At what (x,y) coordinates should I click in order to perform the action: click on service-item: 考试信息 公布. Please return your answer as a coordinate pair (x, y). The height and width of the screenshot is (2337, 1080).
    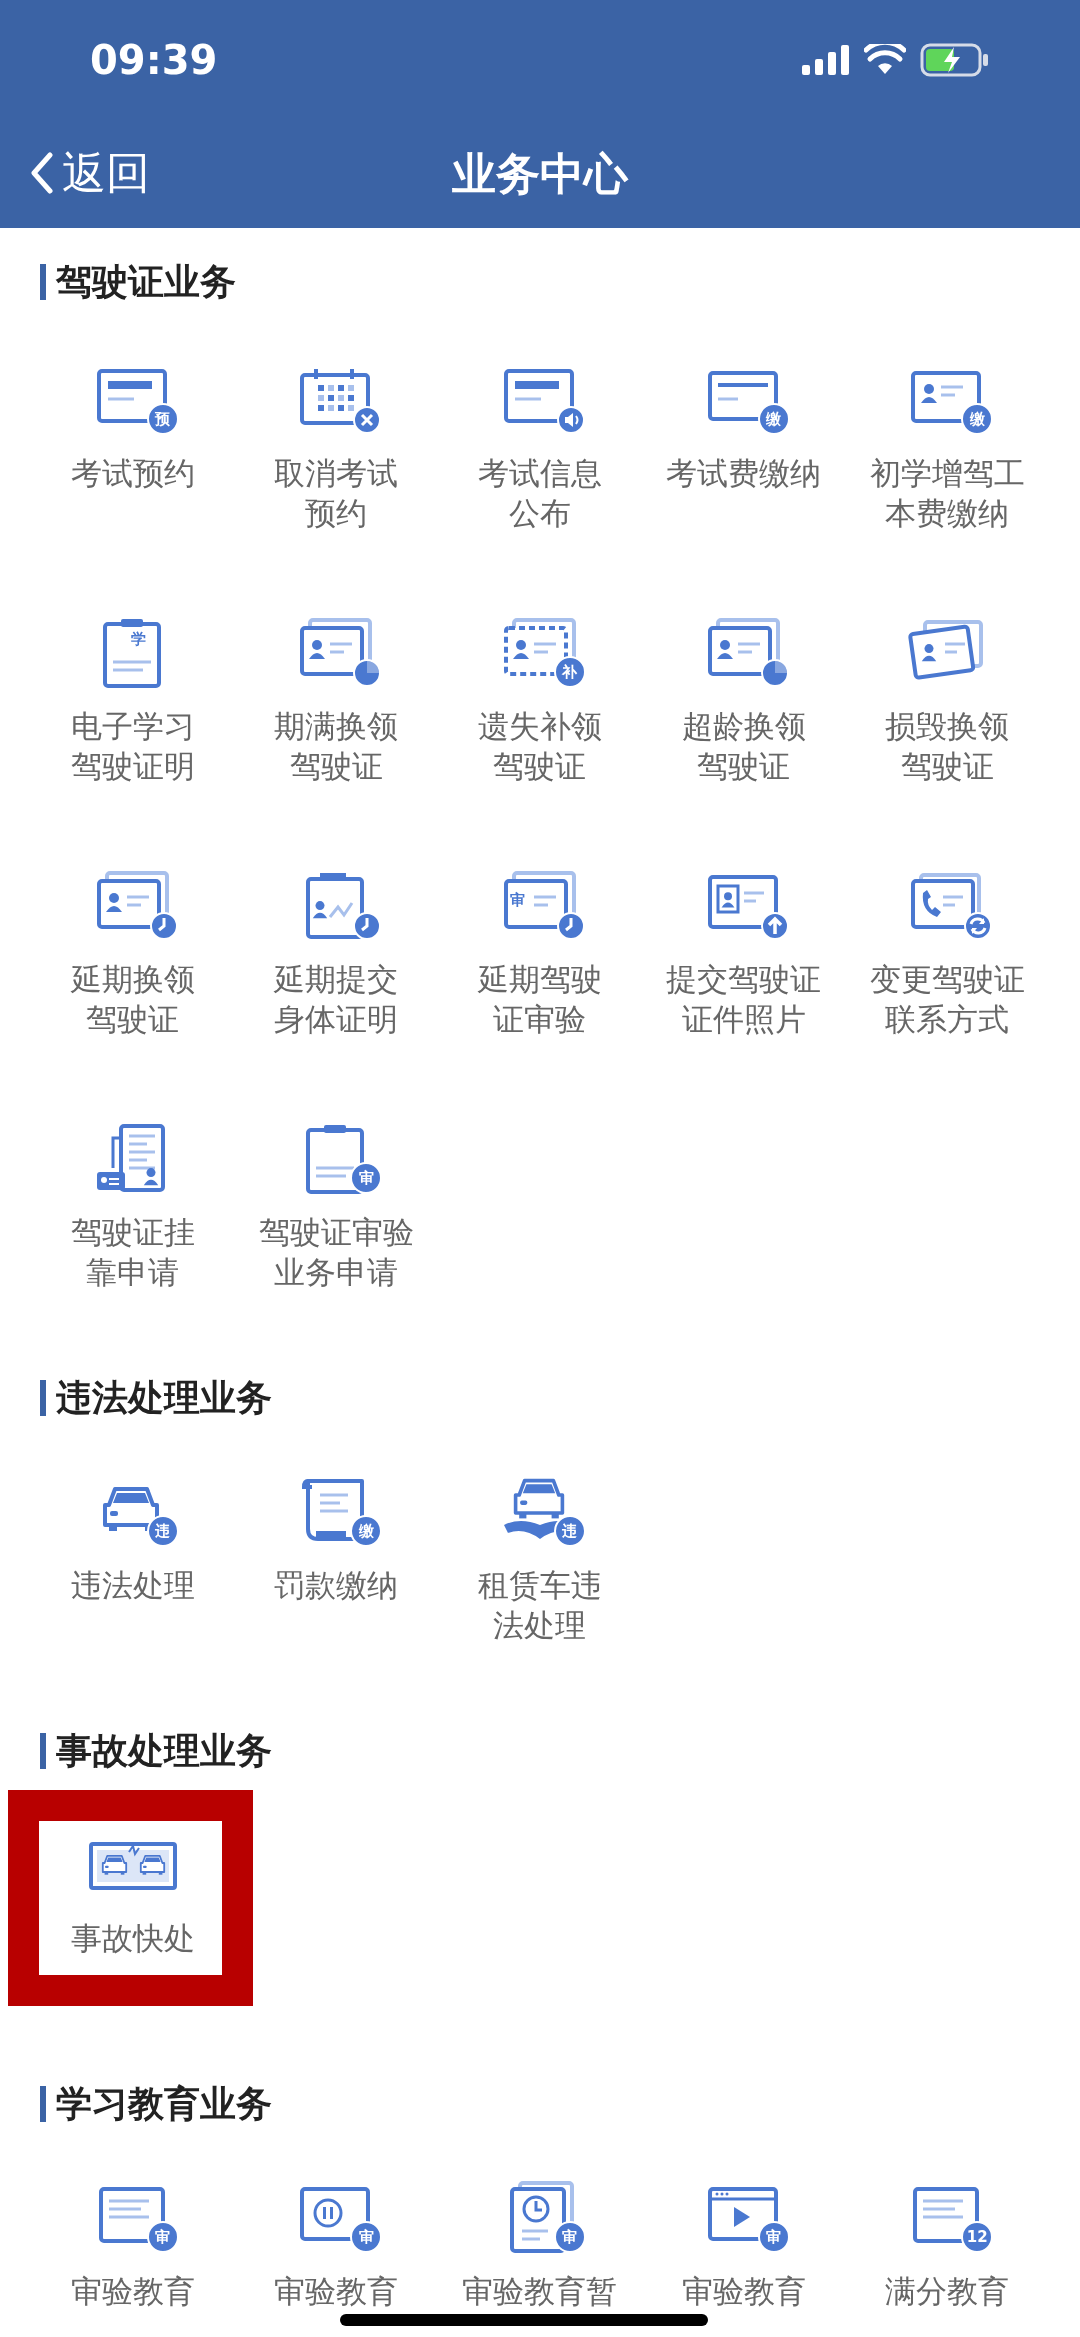
    Looking at the image, I should click on (540, 447).